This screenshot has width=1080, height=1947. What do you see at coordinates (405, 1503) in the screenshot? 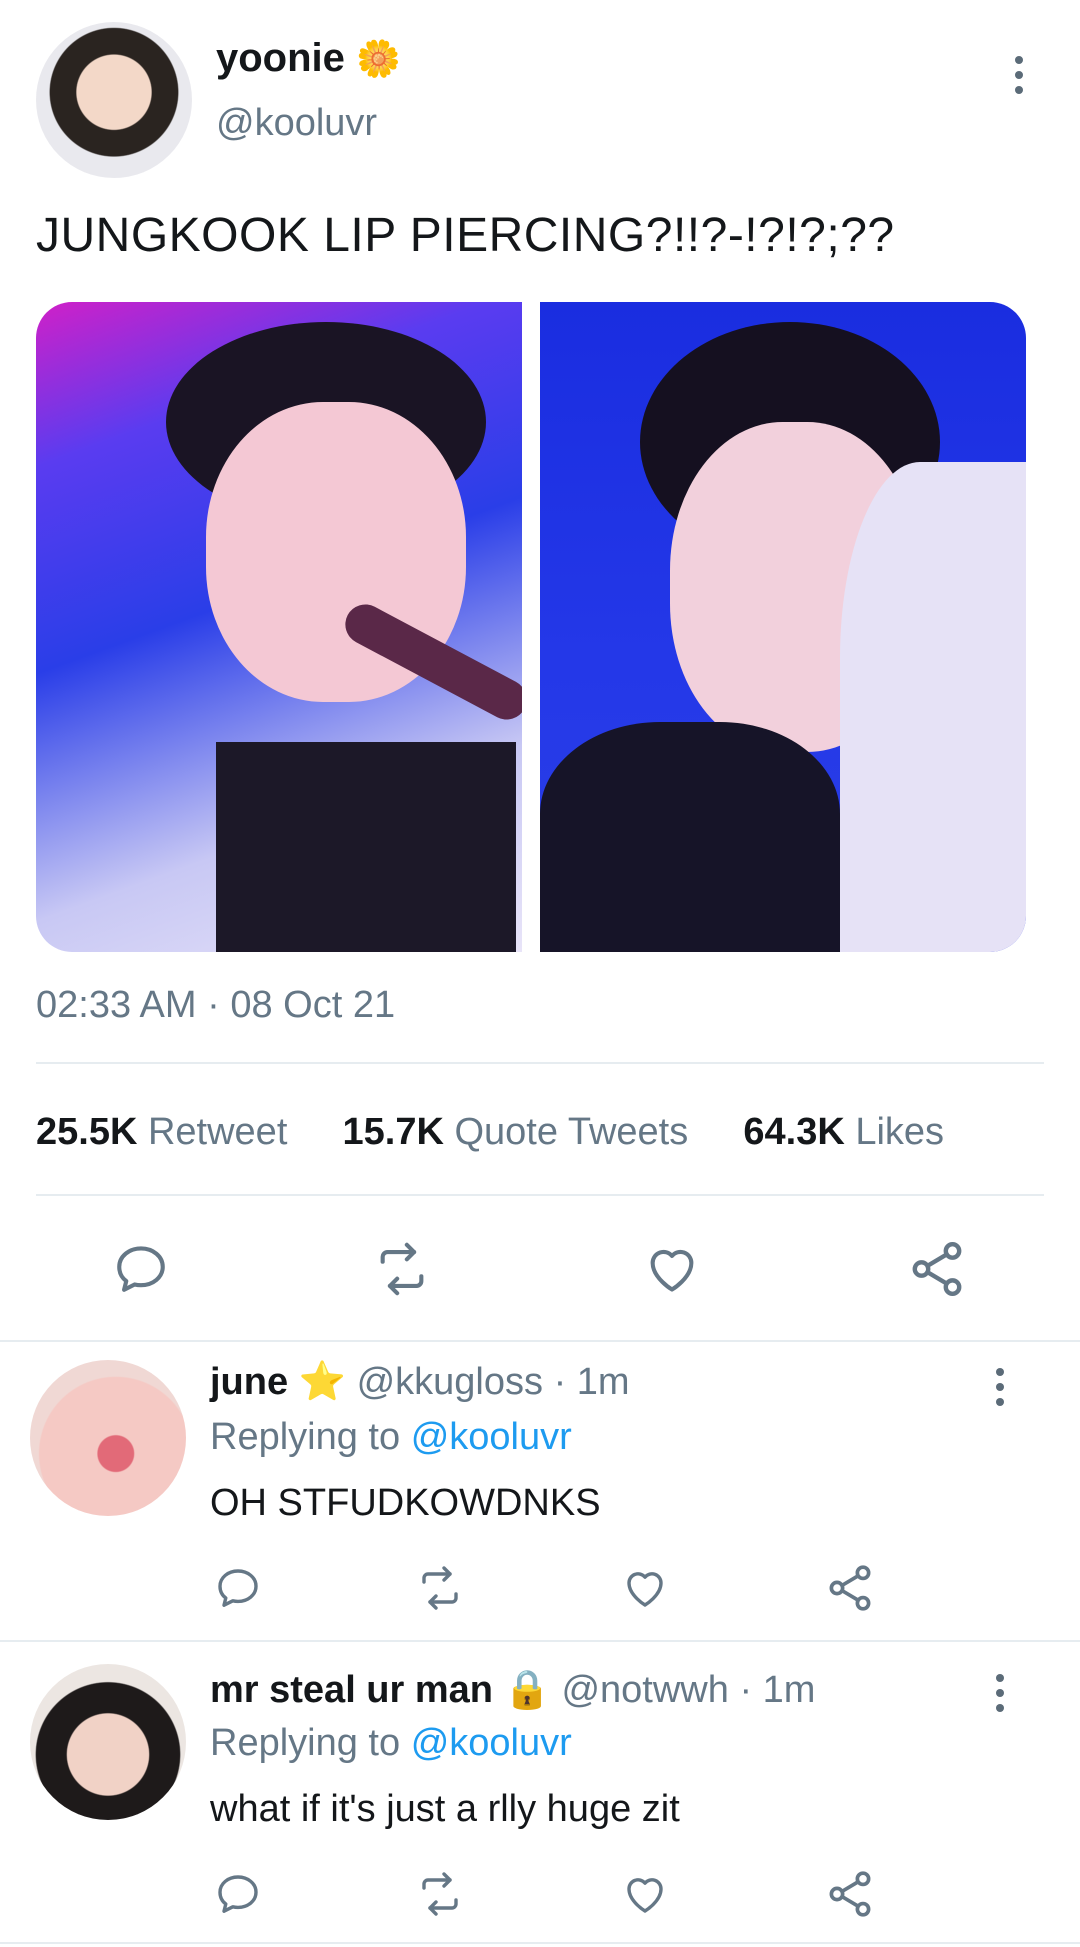
I see `reply-text: OH STFUDKOWDNKS` at bounding box center [405, 1503].